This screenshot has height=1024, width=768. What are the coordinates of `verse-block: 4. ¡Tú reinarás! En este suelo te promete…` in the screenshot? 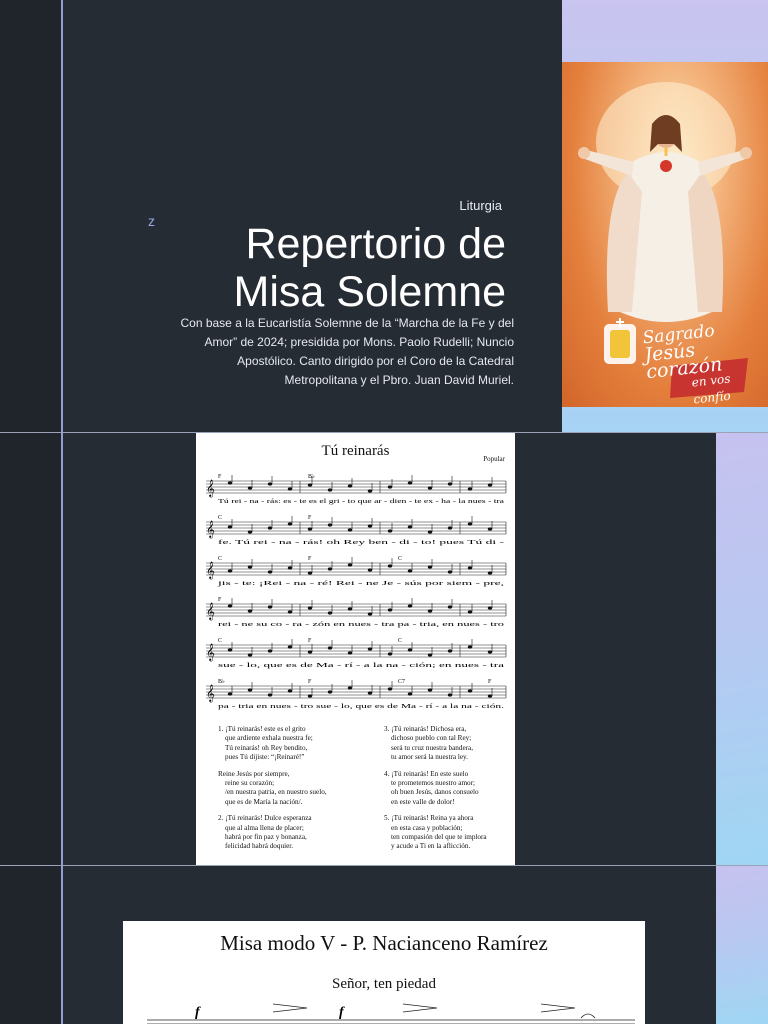 It's located at (435, 789).